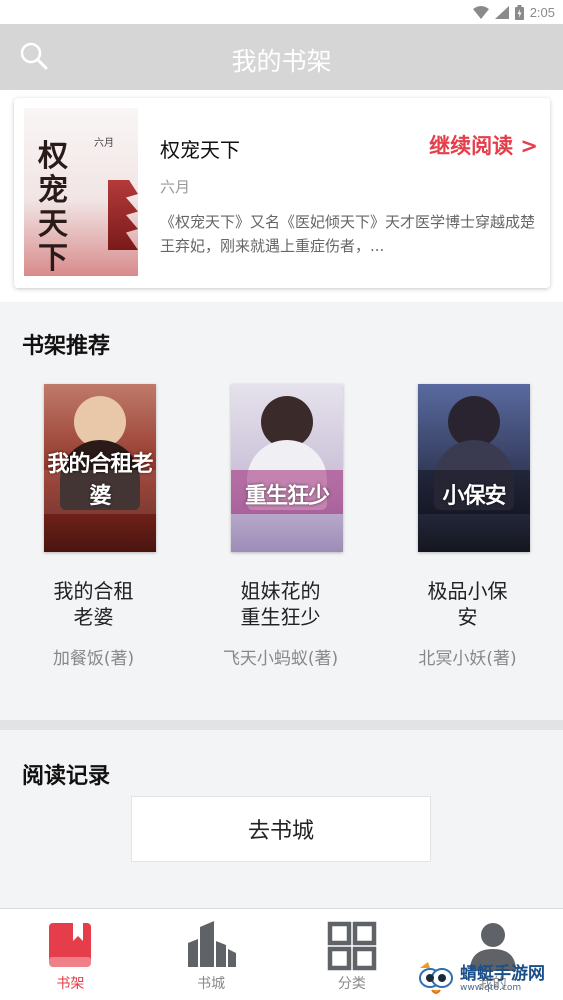  Describe the element at coordinates (287, 496) in the screenshot. I see `recommend-cover-text: 重生狂少` at that location.